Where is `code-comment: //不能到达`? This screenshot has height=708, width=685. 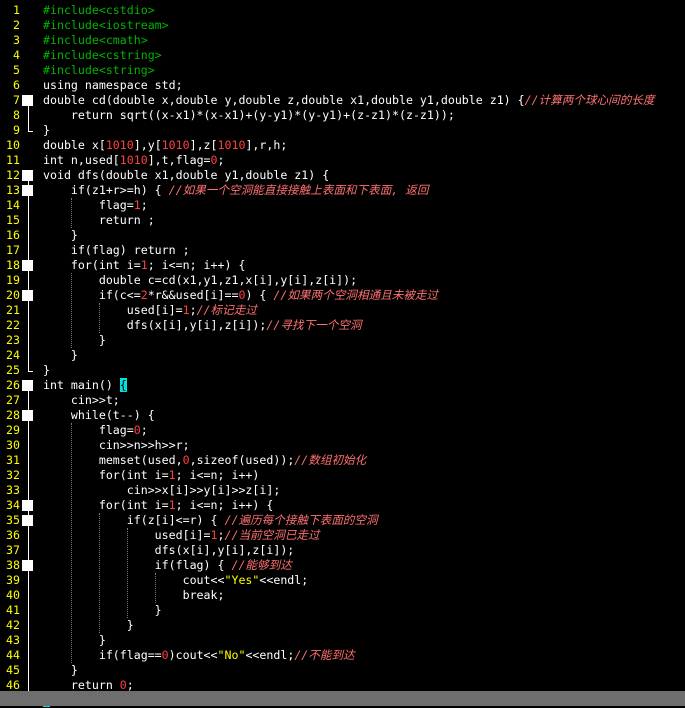 code-comment: //不能到达 is located at coordinates (324, 655).